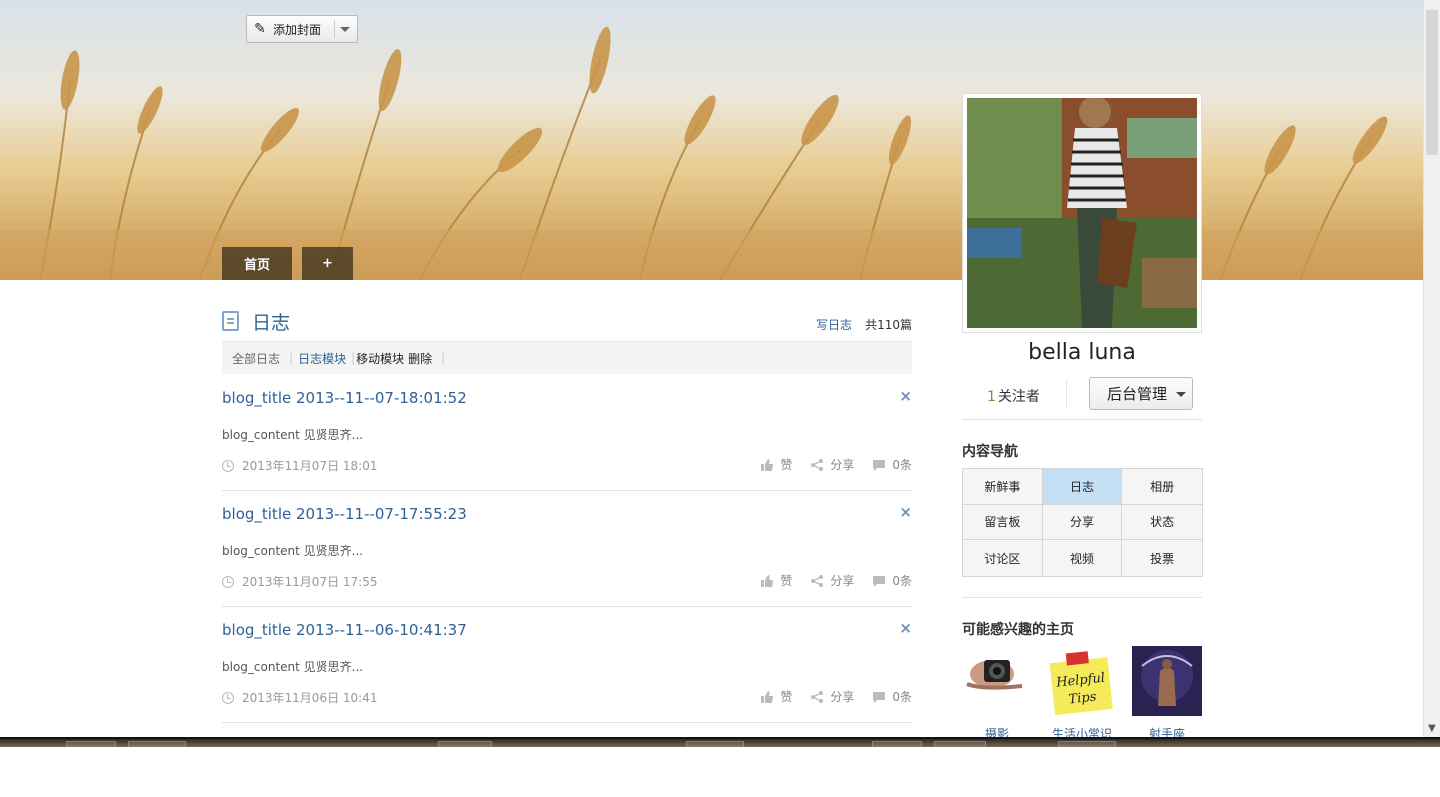  What do you see at coordinates (1003, 558) in the screenshot?
I see `nav-item-forum: 讨论区` at bounding box center [1003, 558].